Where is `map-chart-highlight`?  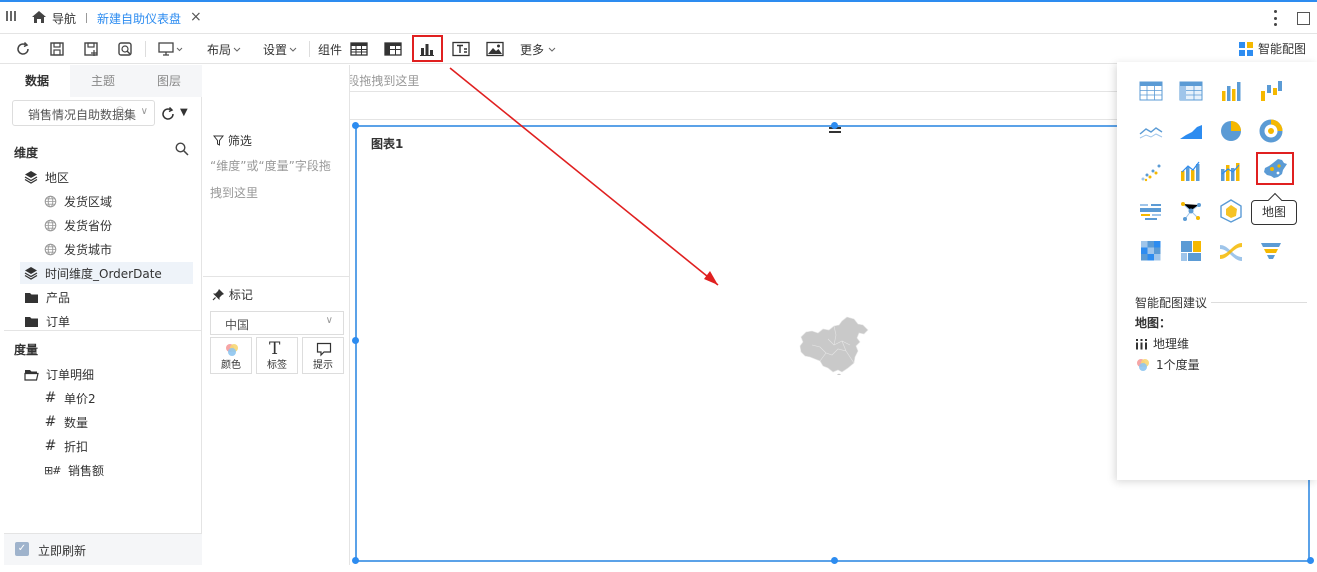
map-chart-highlight is located at coordinates (1275, 168).